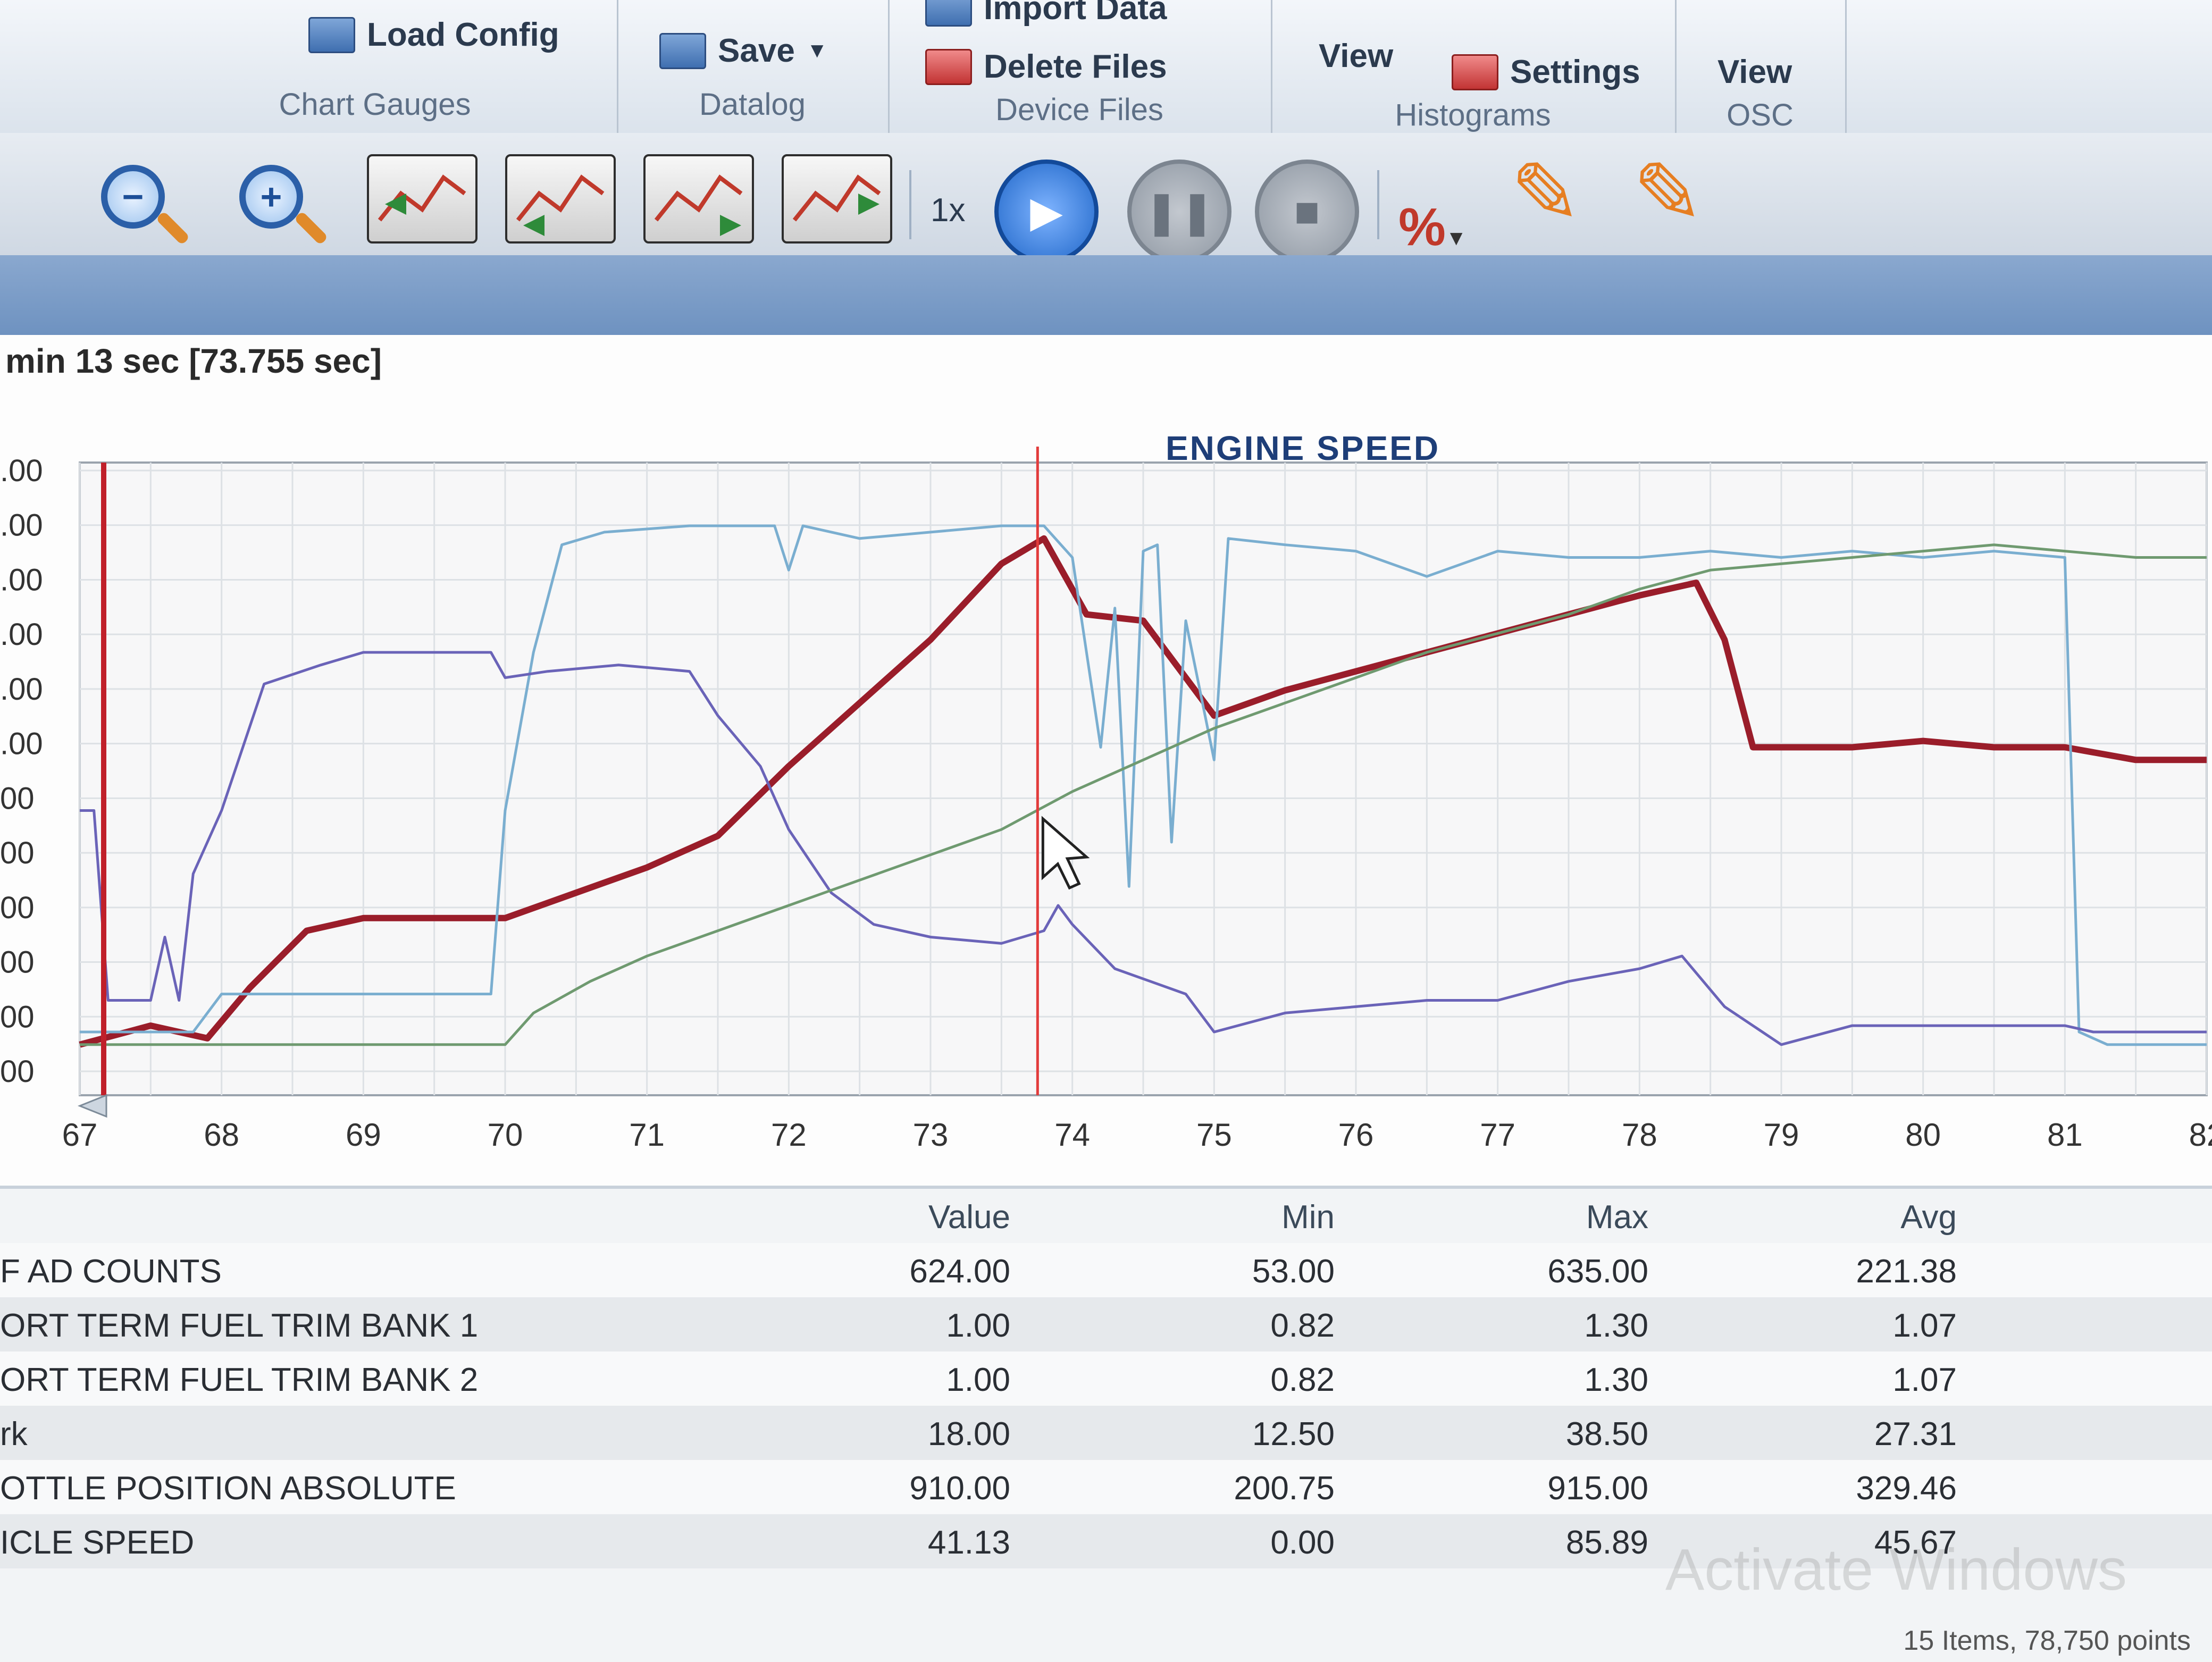  Describe the element at coordinates (1896, 1569) in the screenshot. I see `watermark: Activate Windows` at that location.